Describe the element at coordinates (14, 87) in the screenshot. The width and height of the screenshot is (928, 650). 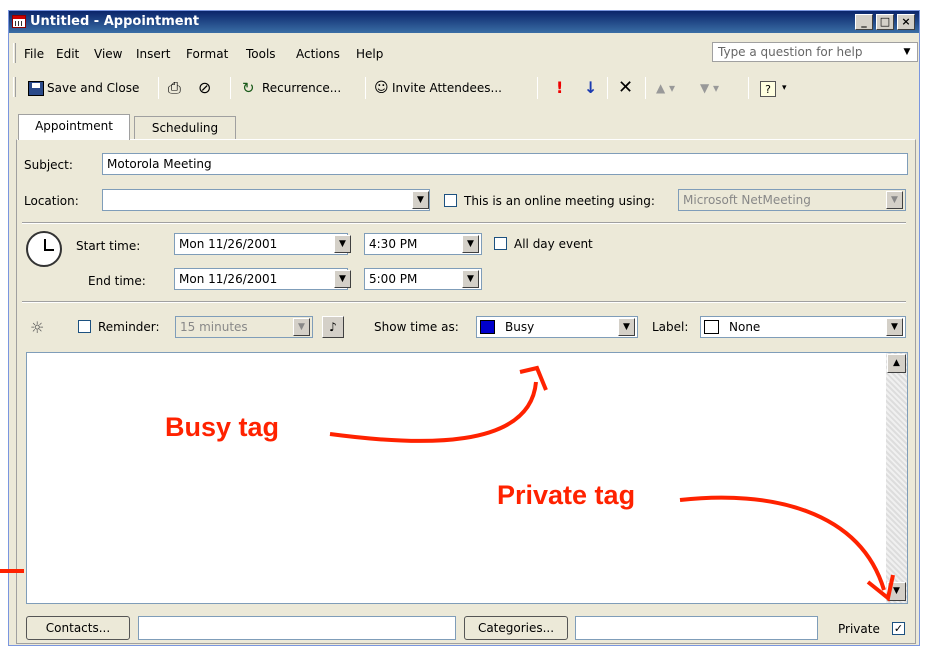
I see `toolbar-grip` at that location.